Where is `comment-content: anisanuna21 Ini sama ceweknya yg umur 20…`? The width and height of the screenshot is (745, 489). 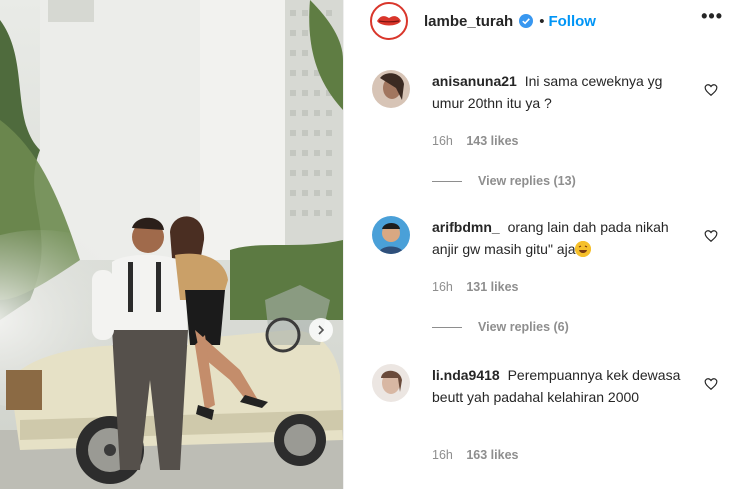 comment-content: anisanuna21 Ini sama ceweknya yg umur 20… is located at coordinates (562, 92).